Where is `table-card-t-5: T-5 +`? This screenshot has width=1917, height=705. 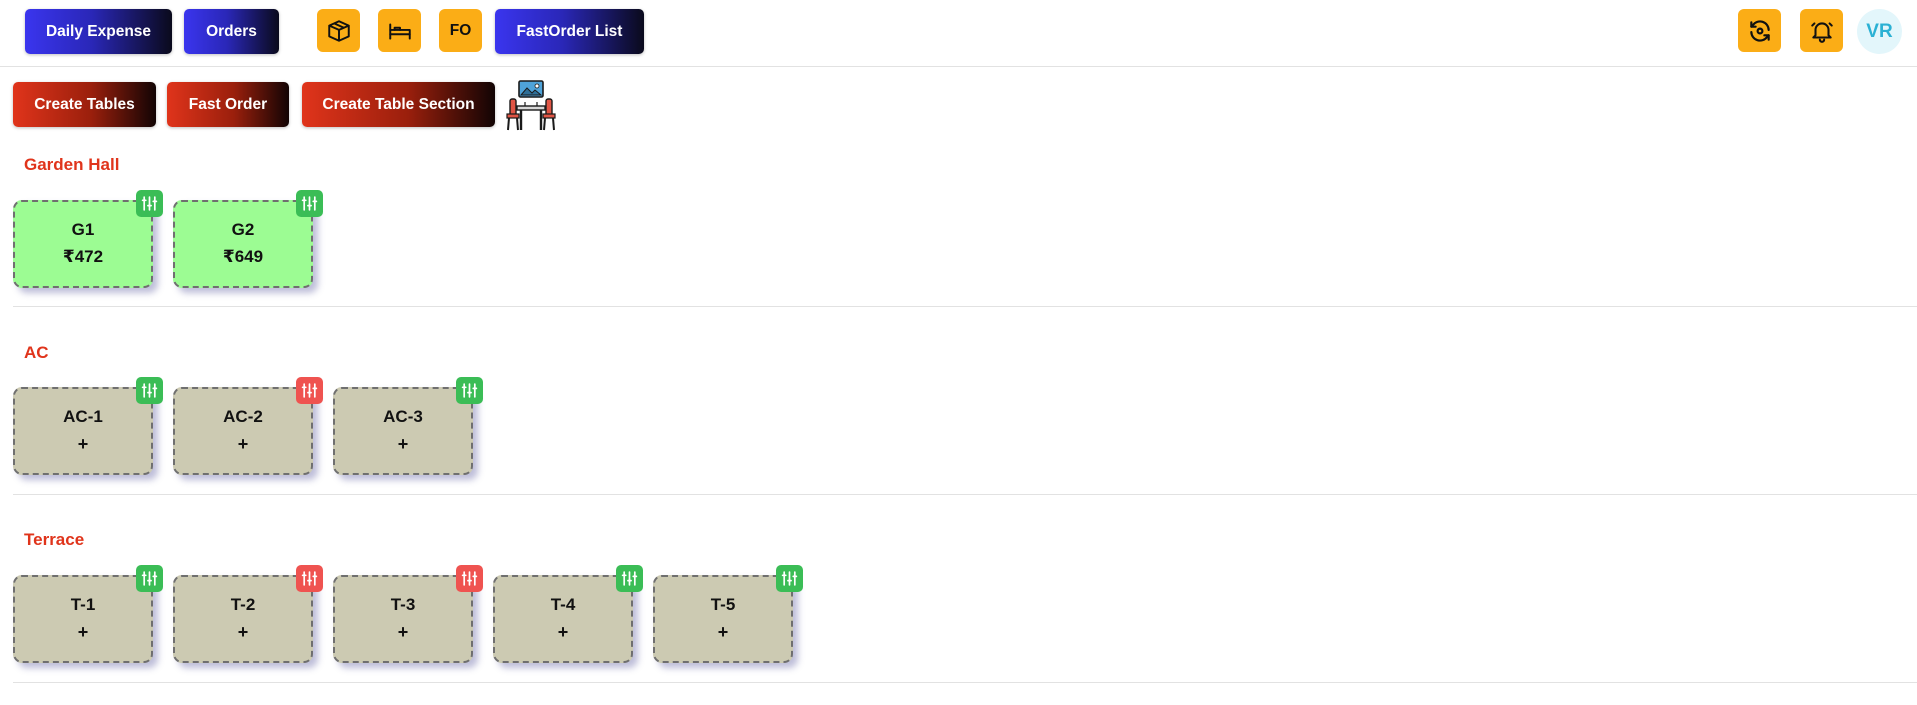
table-card-t-5: T-5 + is located at coordinates (728, 614).